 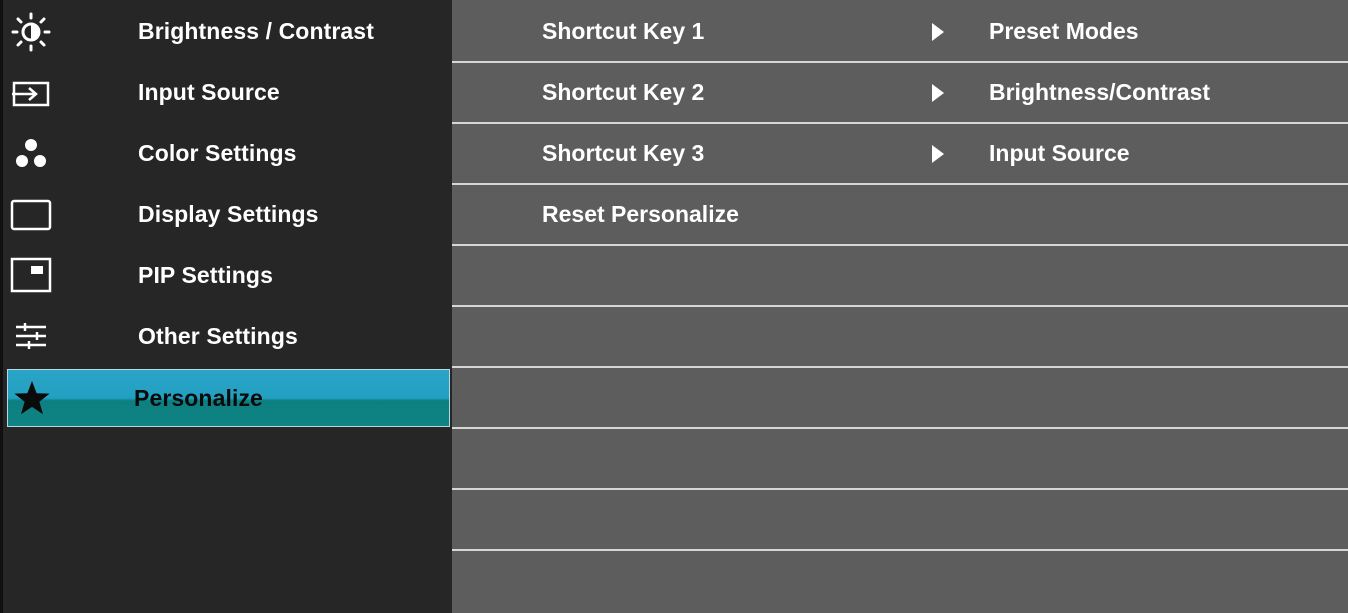 I want to click on menu-item-label: Personalize, so click(x=198, y=397).